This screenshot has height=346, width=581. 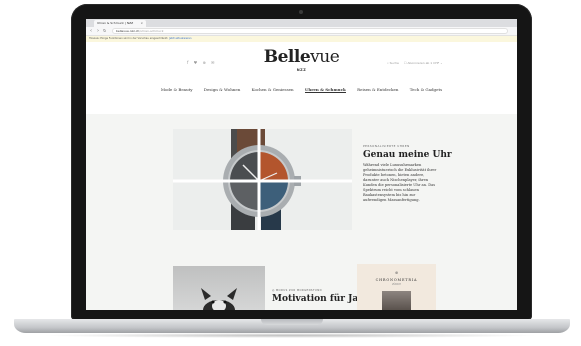 I want to click on browser-toolbar: ‹ › ↻ bellevue.nzz.ch/uhren-schmuck, so click(x=301, y=31).